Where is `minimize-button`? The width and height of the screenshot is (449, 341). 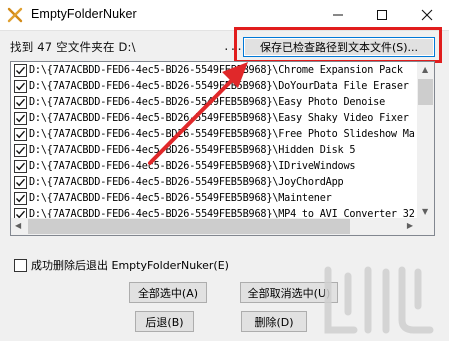 minimize-button is located at coordinates (338, 15).